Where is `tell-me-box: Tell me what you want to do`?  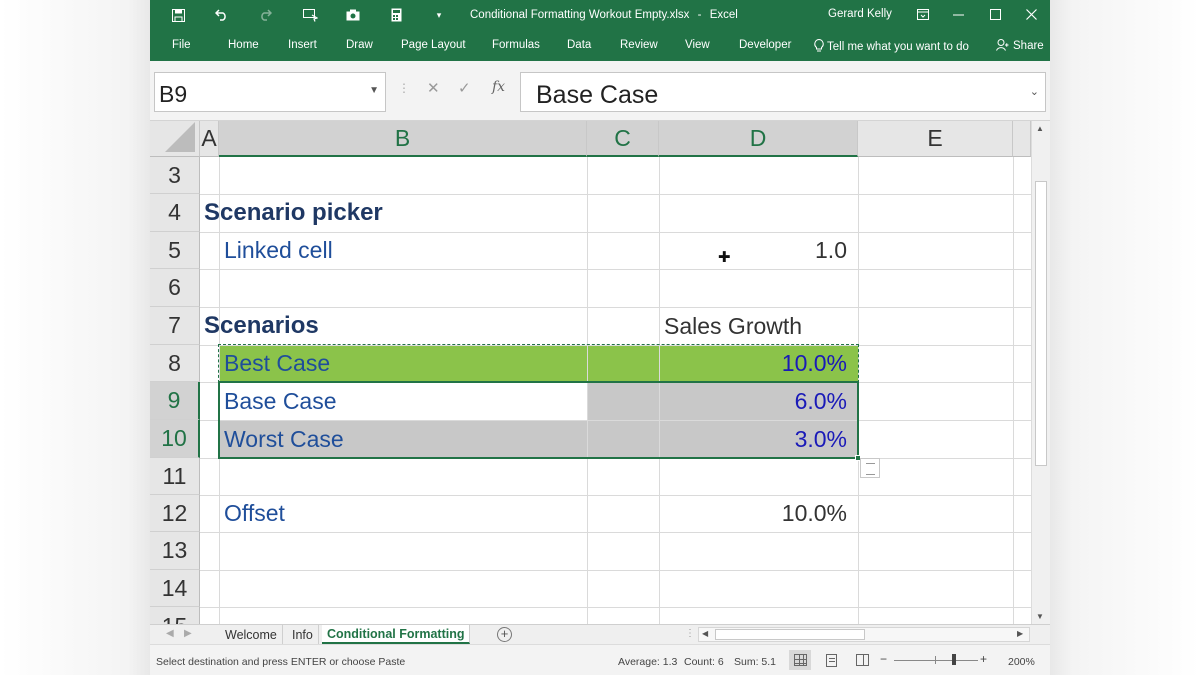
tell-me-box: Tell me what you want to do is located at coordinates (891, 45).